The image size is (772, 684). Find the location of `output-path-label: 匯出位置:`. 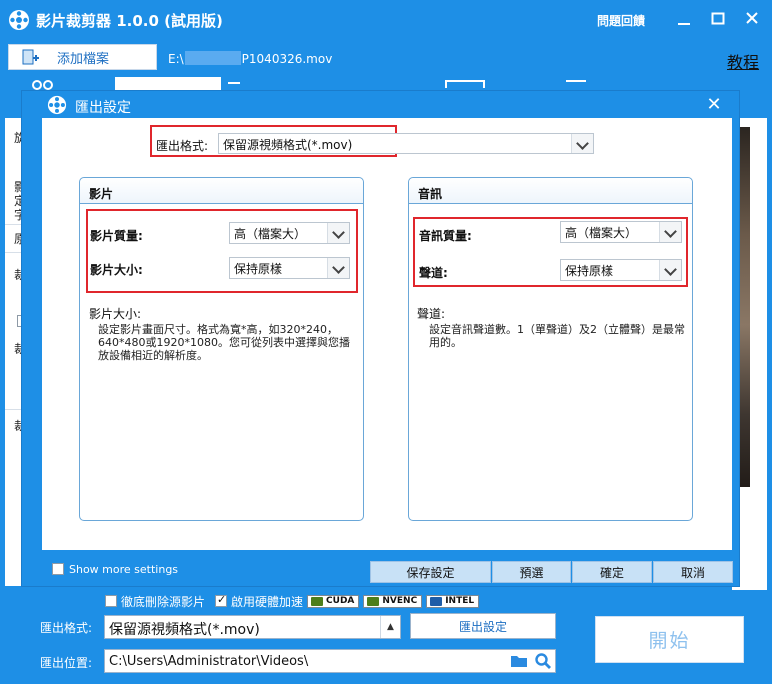

output-path-label: 匯出位置: is located at coordinates (66, 663).